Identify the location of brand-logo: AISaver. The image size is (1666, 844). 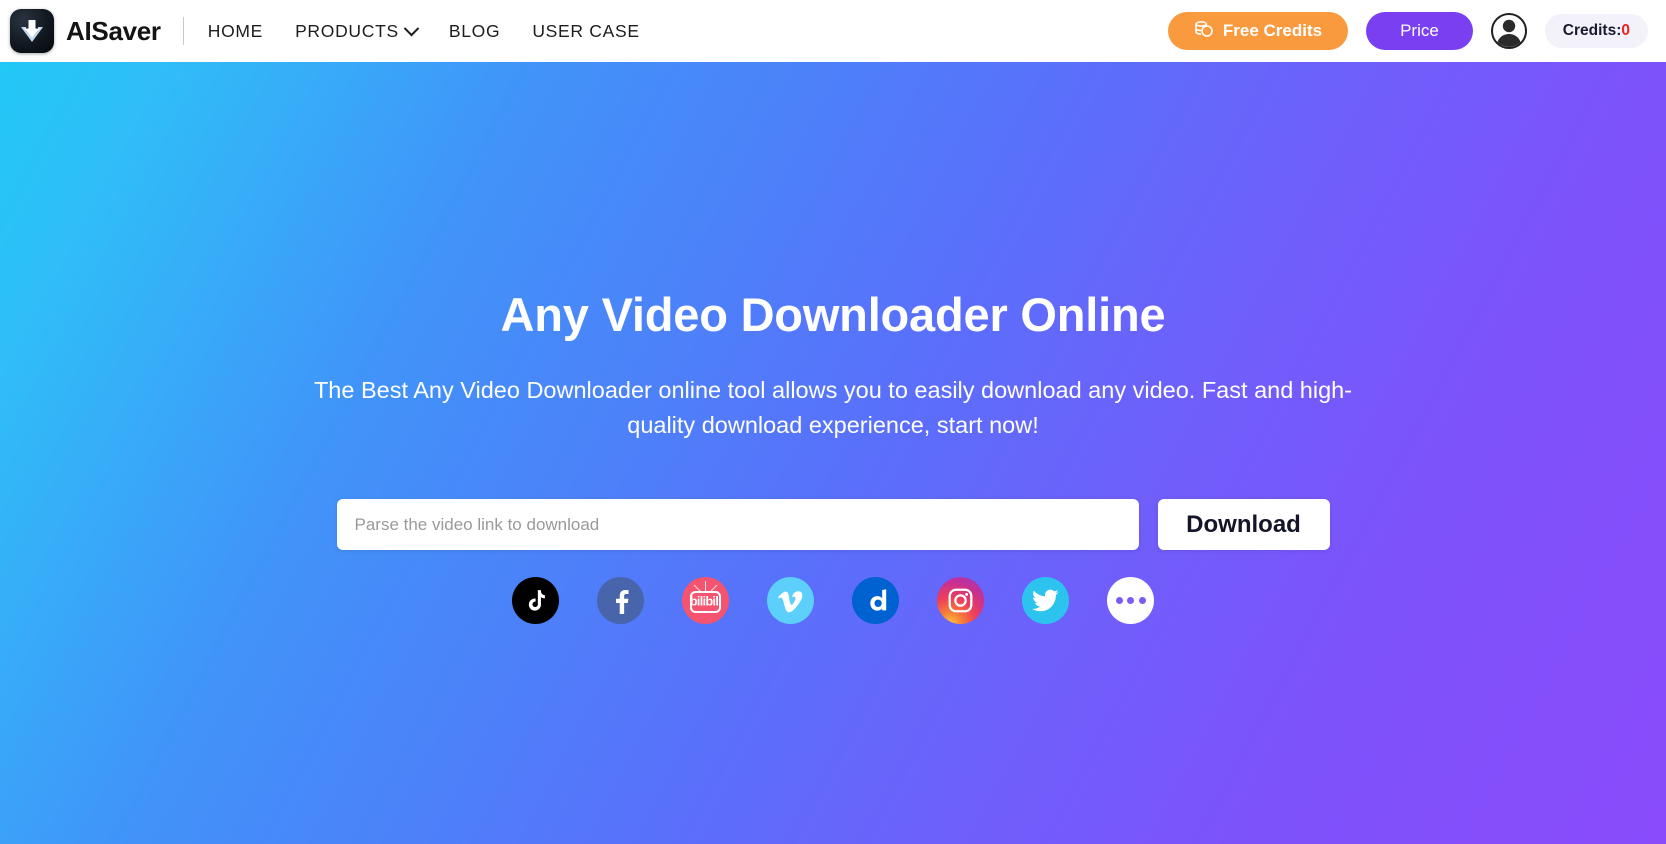
(85, 31).